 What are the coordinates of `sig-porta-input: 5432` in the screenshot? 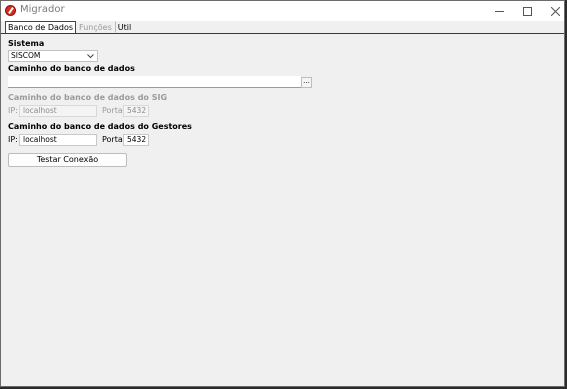 It's located at (136, 111).